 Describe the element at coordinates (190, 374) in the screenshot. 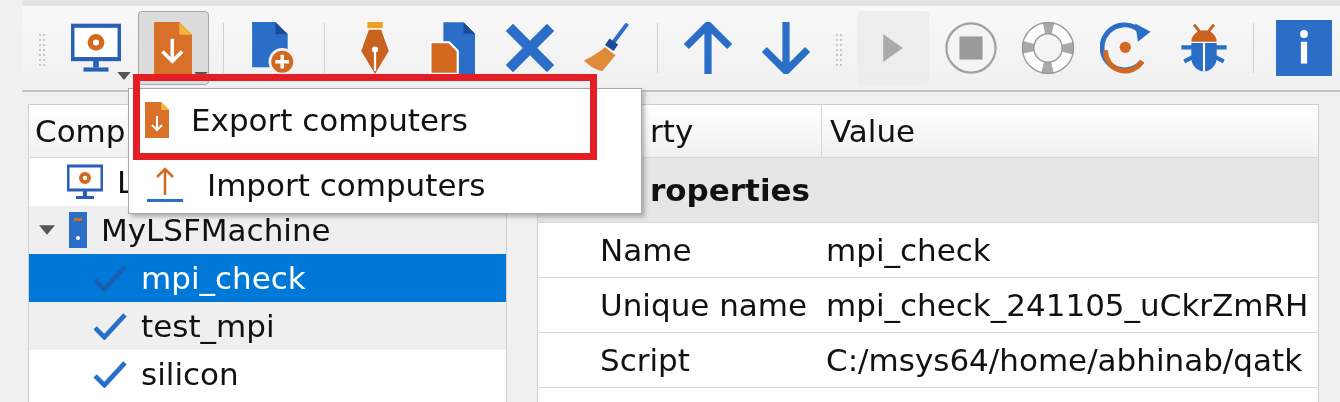

I see `tree-item-label: silicon` at that location.